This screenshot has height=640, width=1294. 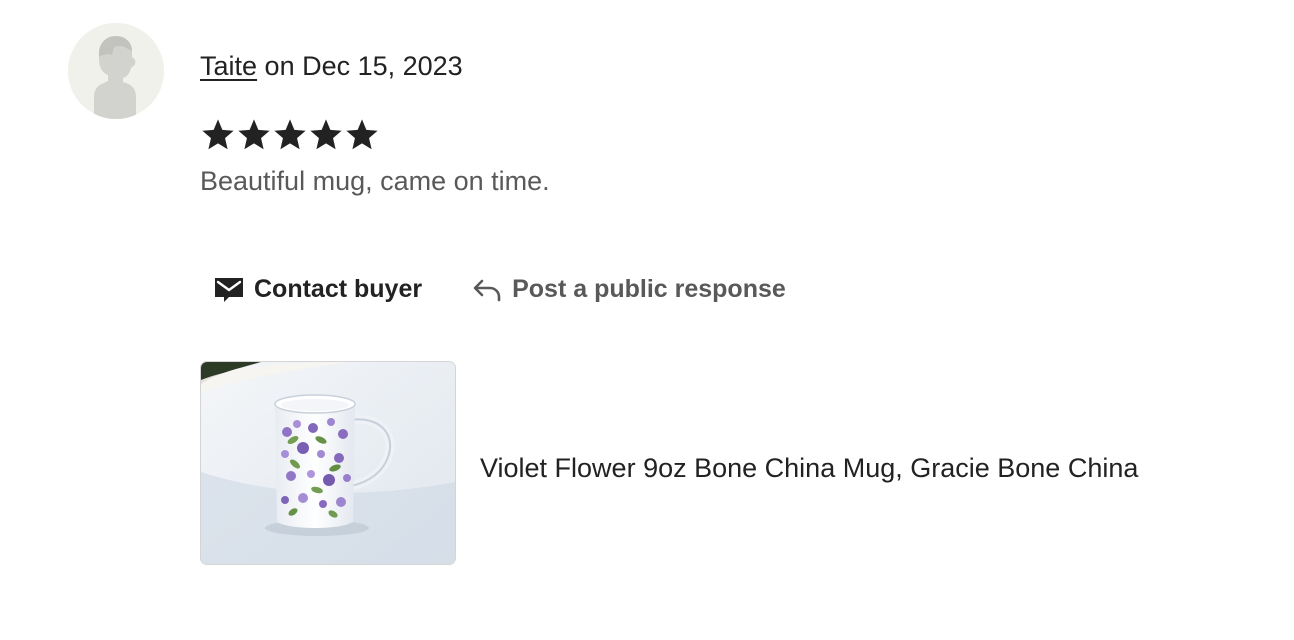 What do you see at coordinates (229, 289) in the screenshot?
I see `envelope-icon` at bounding box center [229, 289].